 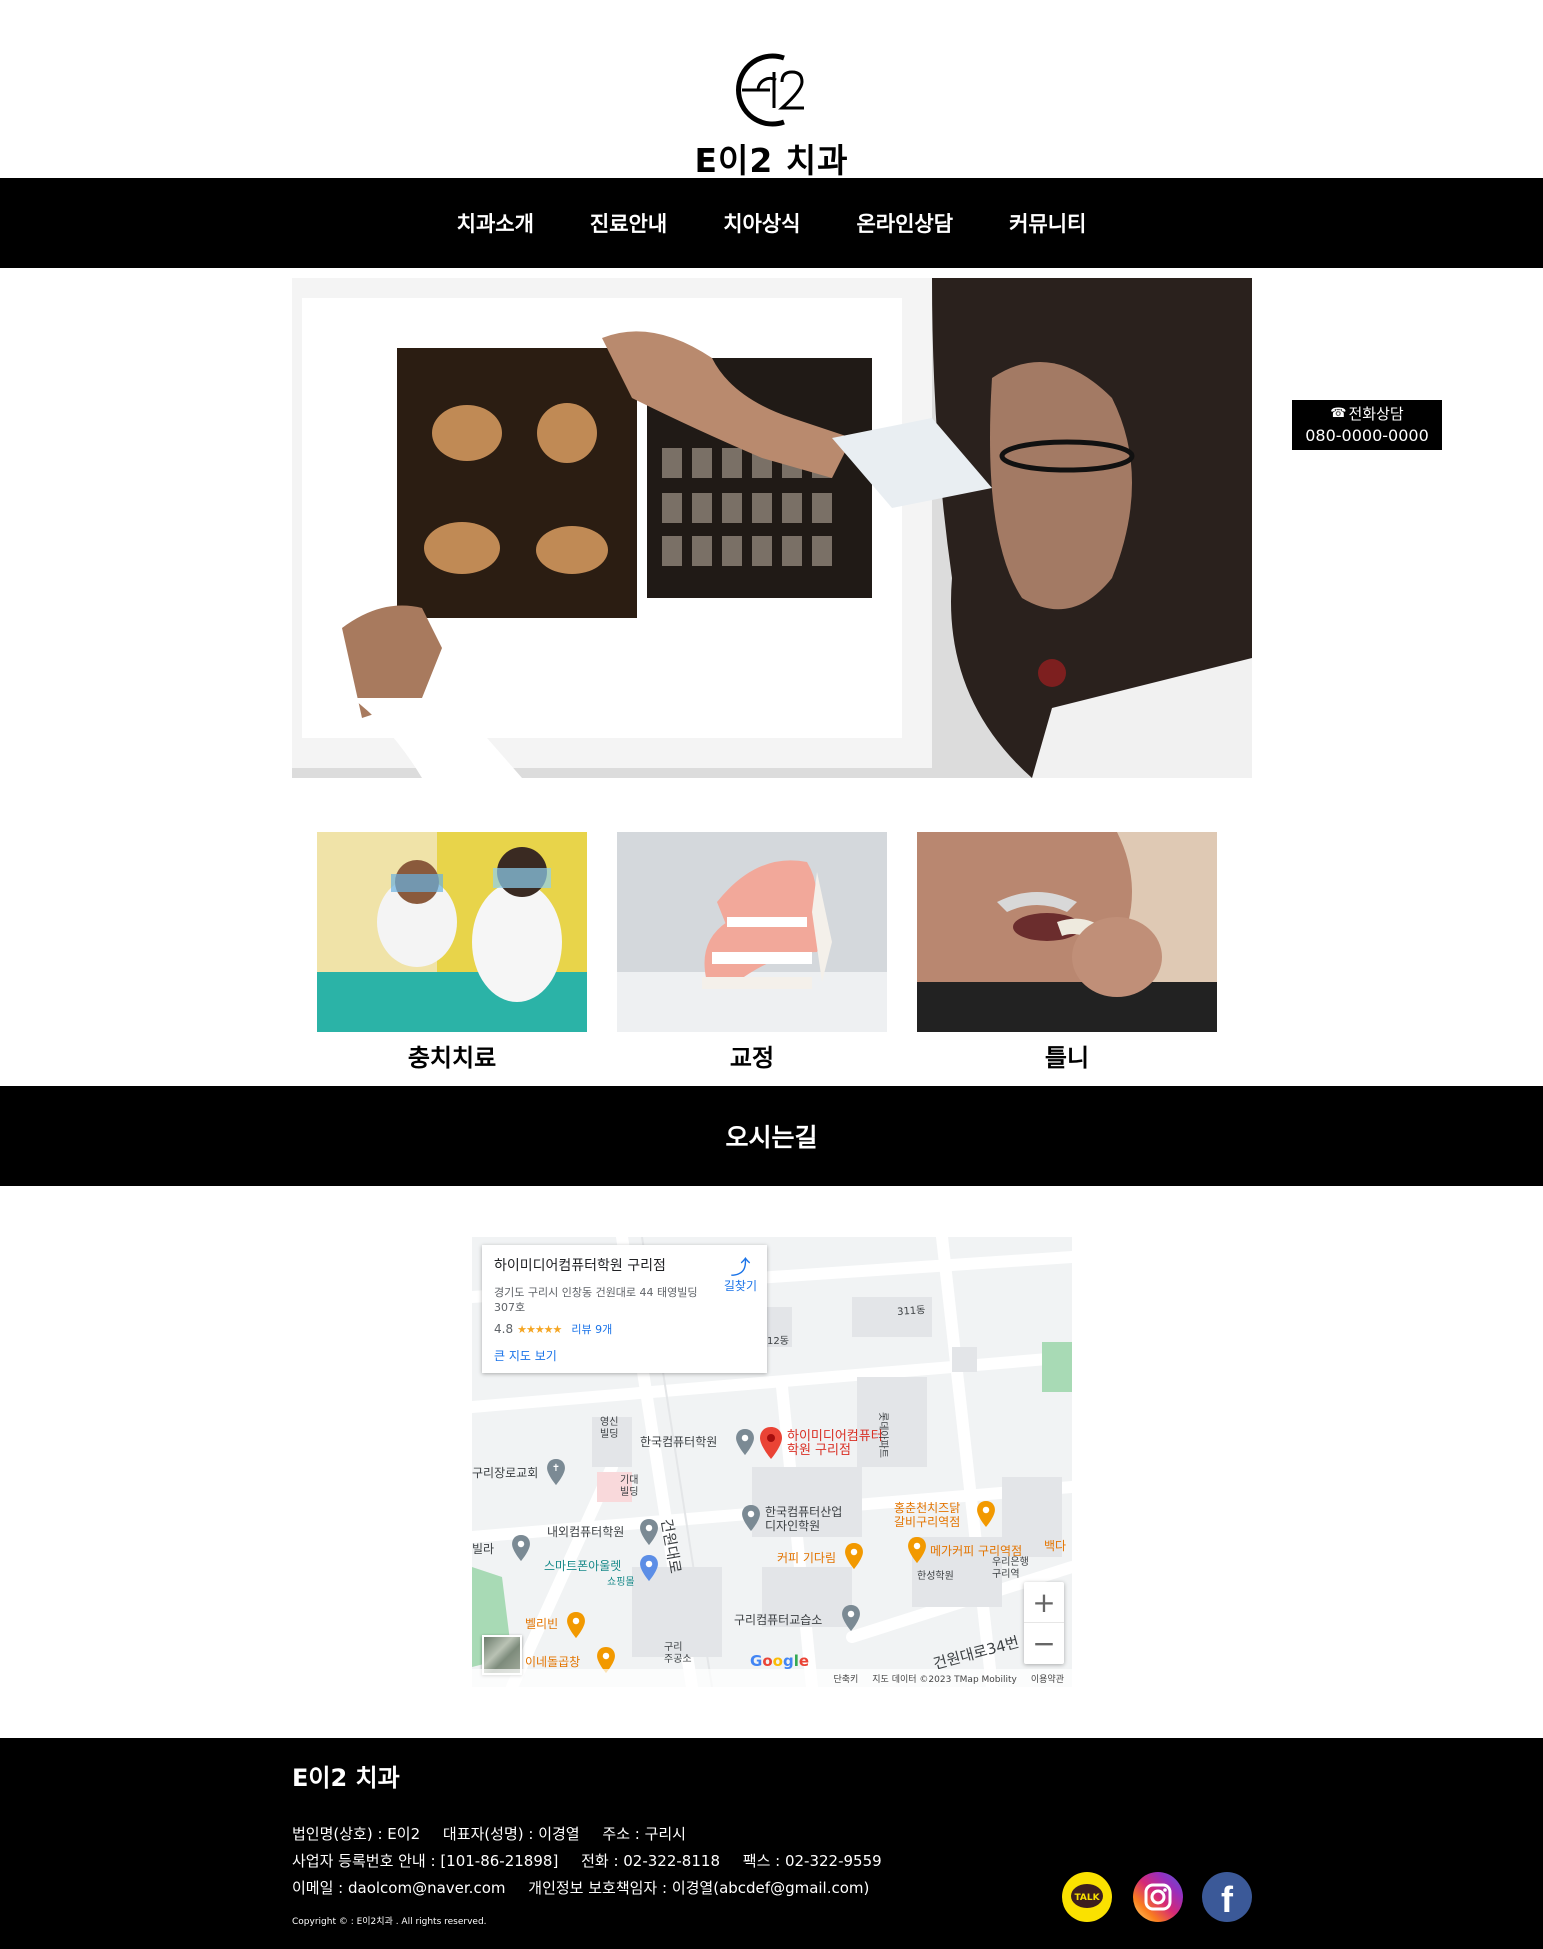 I want to click on shopping-pin-icon, so click(x=649, y=1568).